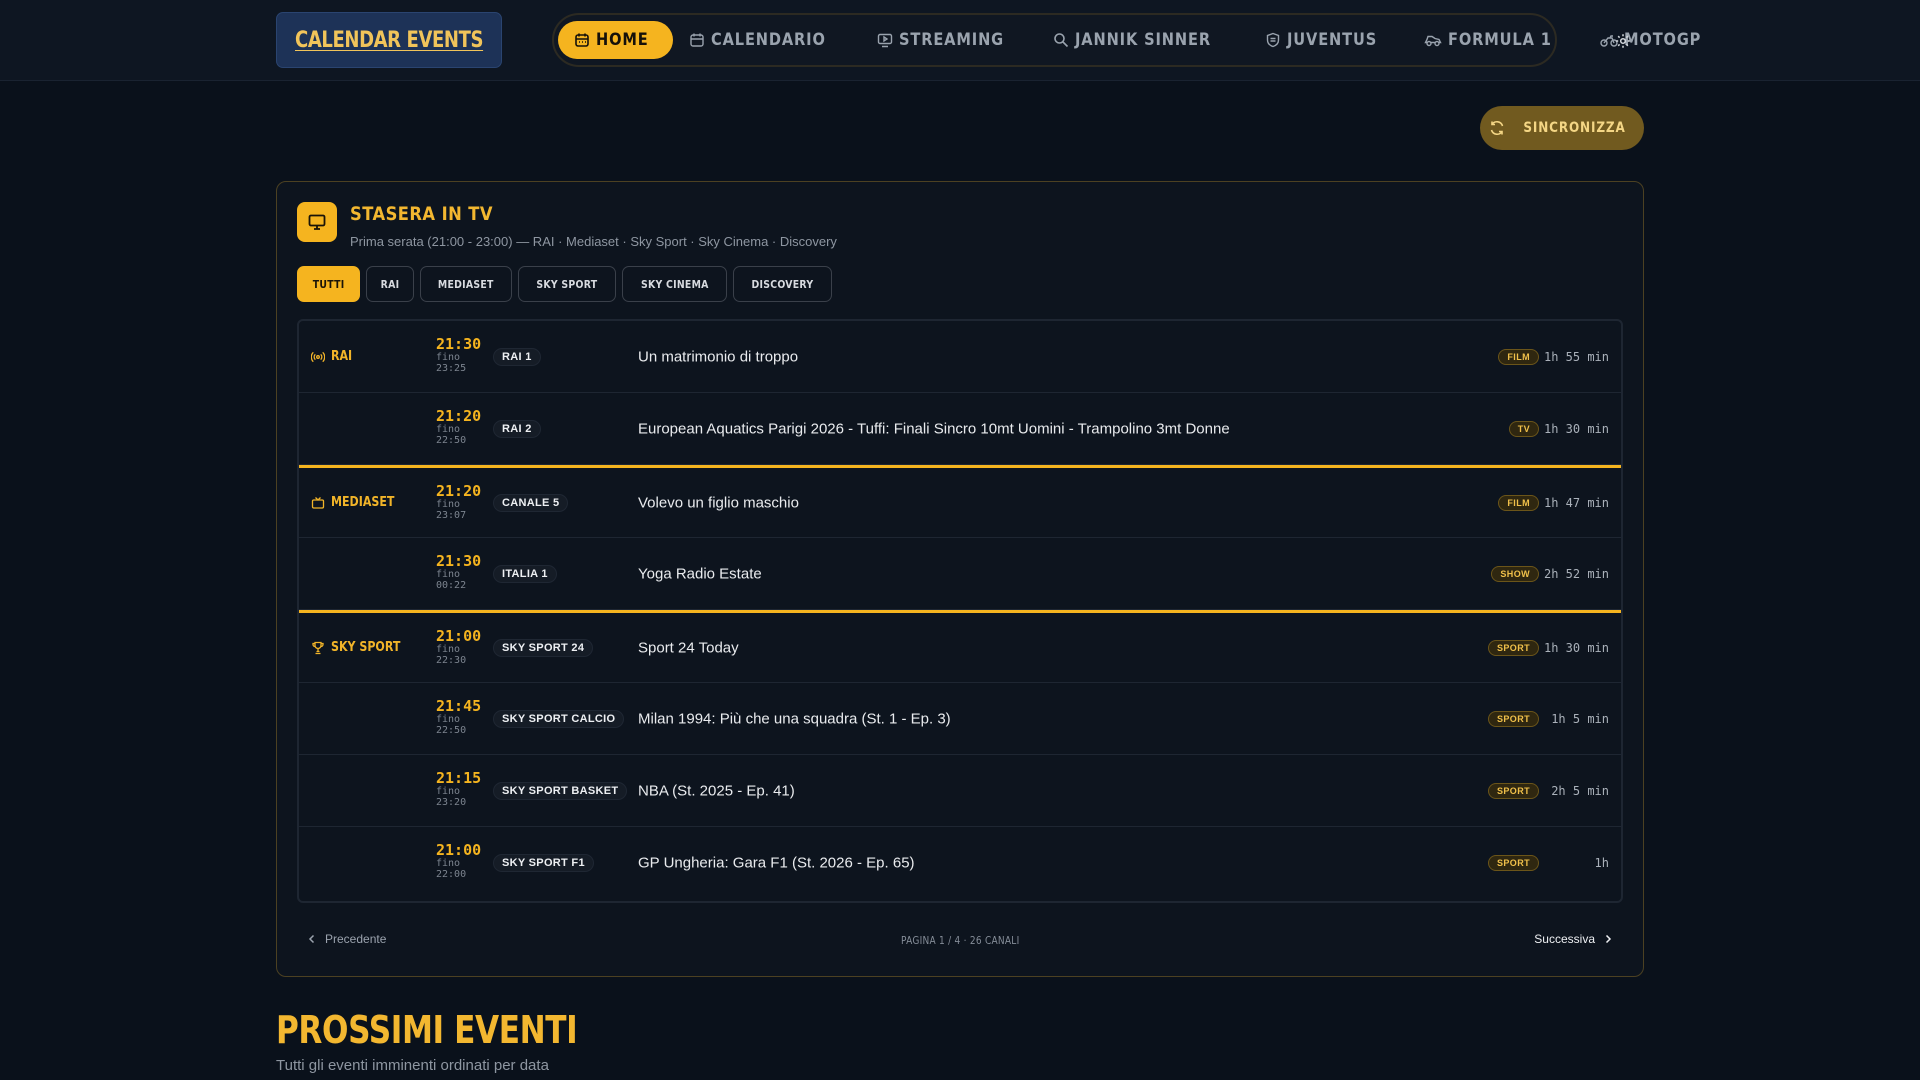 The width and height of the screenshot is (1920, 1080). I want to click on group-label-sky-sport: SKY SPORT, so click(362, 647).